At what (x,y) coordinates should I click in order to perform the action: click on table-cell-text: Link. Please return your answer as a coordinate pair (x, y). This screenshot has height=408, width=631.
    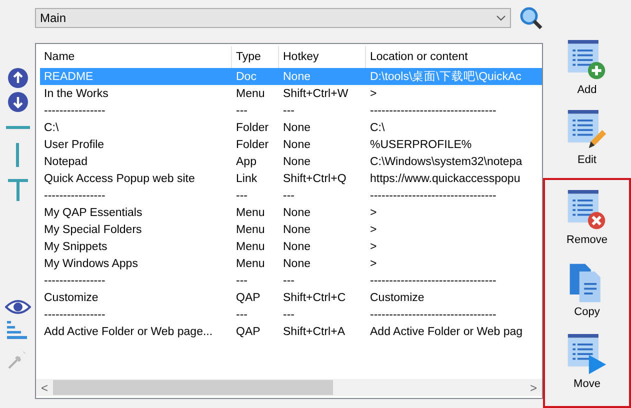
    Looking at the image, I should click on (246, 179).